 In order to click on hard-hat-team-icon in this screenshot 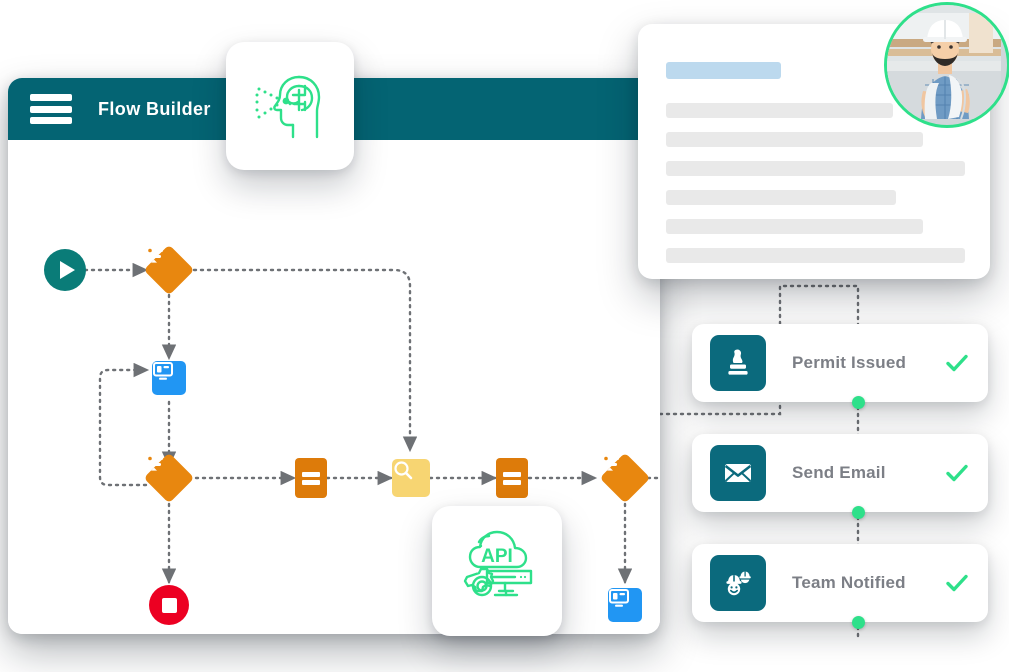, I will do `click(738, 583)`.